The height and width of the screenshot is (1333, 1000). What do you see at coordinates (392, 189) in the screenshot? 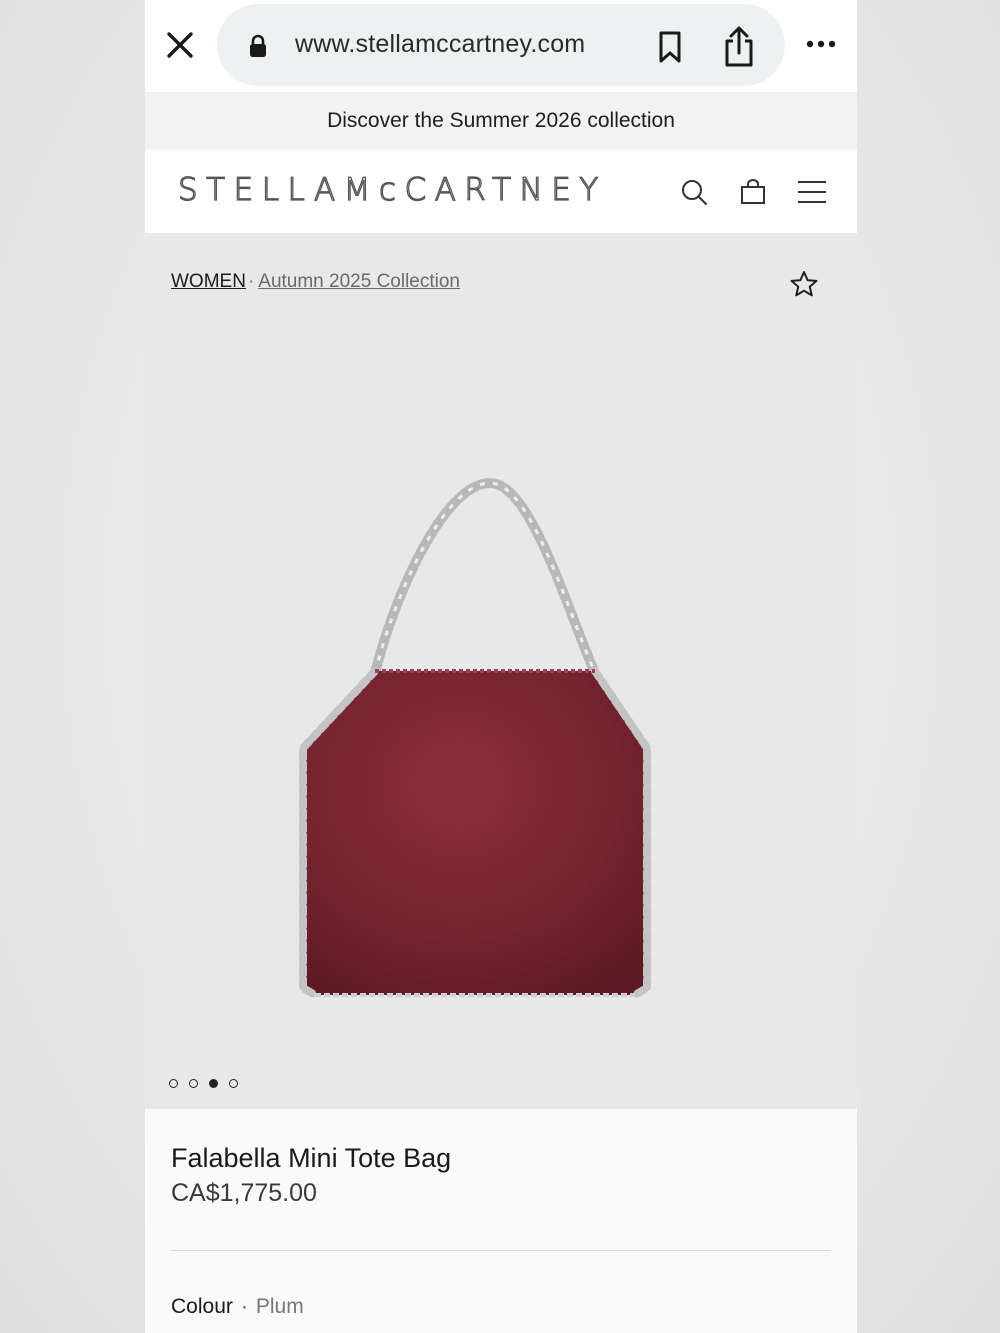
I see `brand-logo: STELLAMcCARTNEY` at bounding box center [392, 189].